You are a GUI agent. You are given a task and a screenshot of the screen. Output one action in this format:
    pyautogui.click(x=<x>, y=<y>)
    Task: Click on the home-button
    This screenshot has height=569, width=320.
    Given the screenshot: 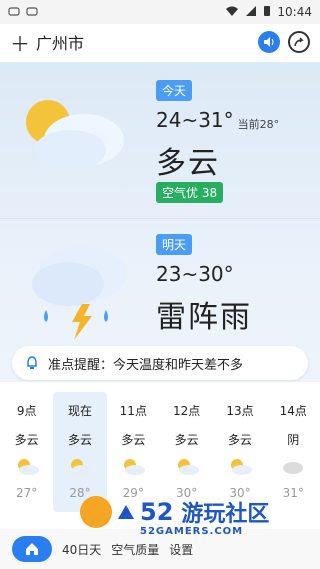 What is the action you would take?
    pyautogui.click(x=32, y=549)
    